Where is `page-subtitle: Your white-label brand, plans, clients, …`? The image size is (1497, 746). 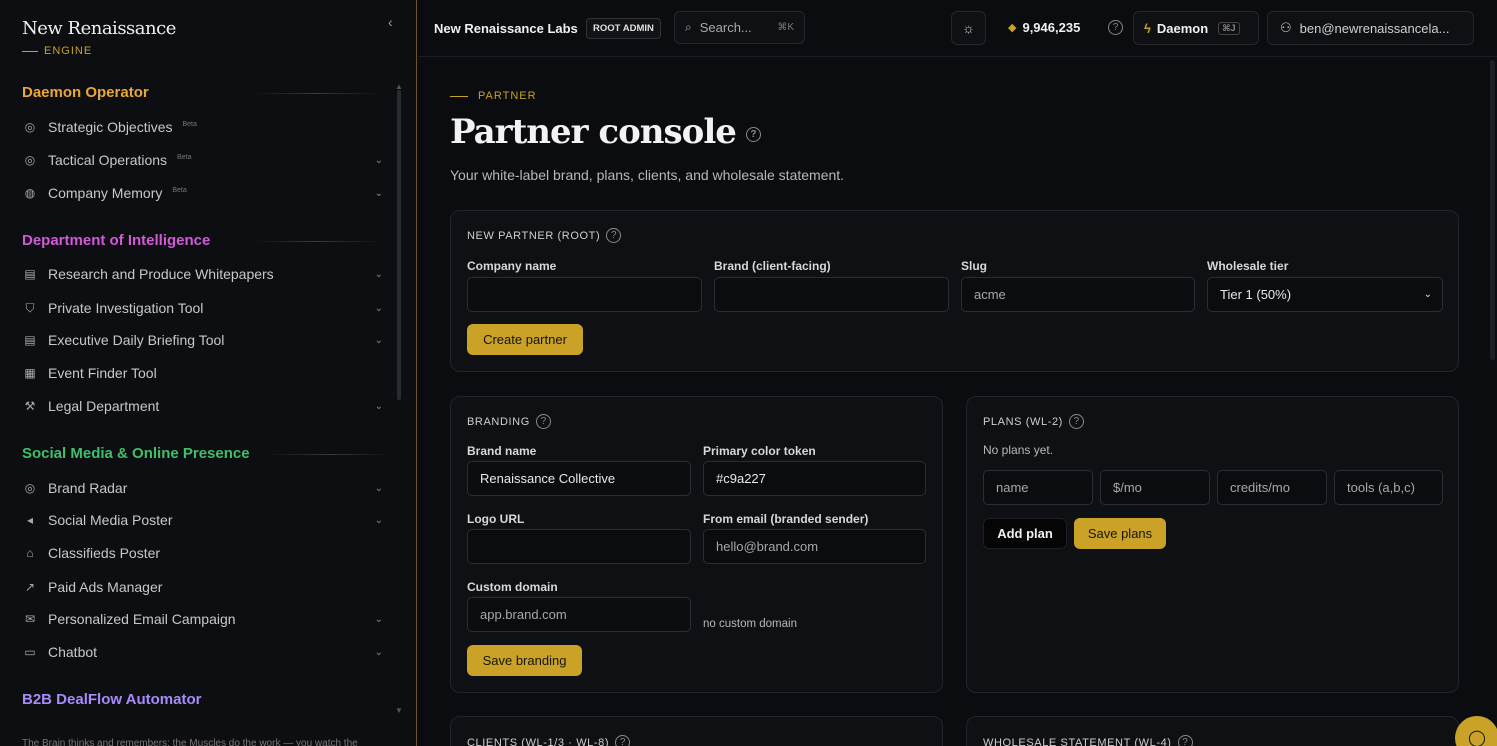
page-subtitle: Your white-label brand, plans, clients, … is located at coordinates (647, 175).